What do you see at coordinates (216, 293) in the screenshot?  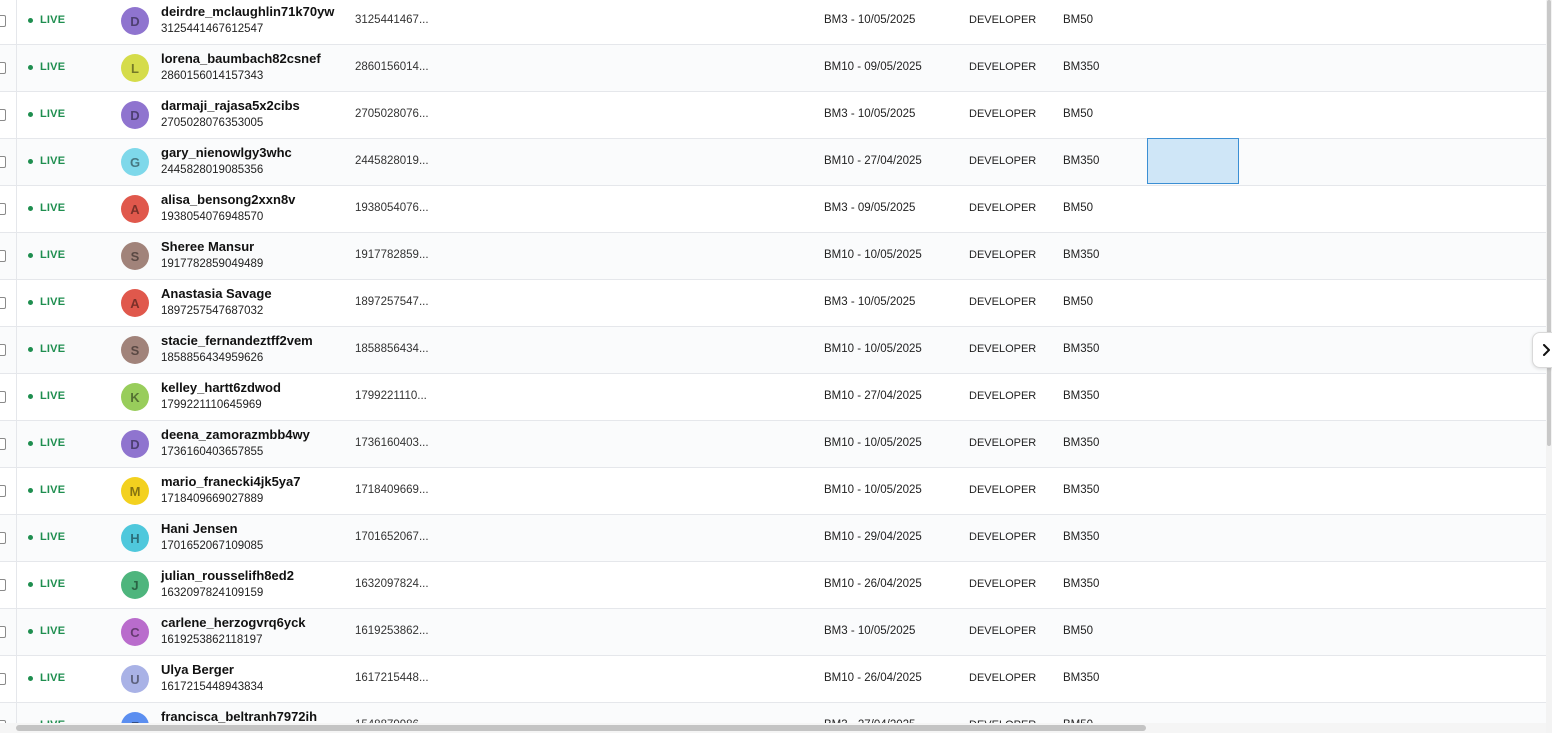 I see `account-name: Anastasia Savage` at bounding box center [216, 293].